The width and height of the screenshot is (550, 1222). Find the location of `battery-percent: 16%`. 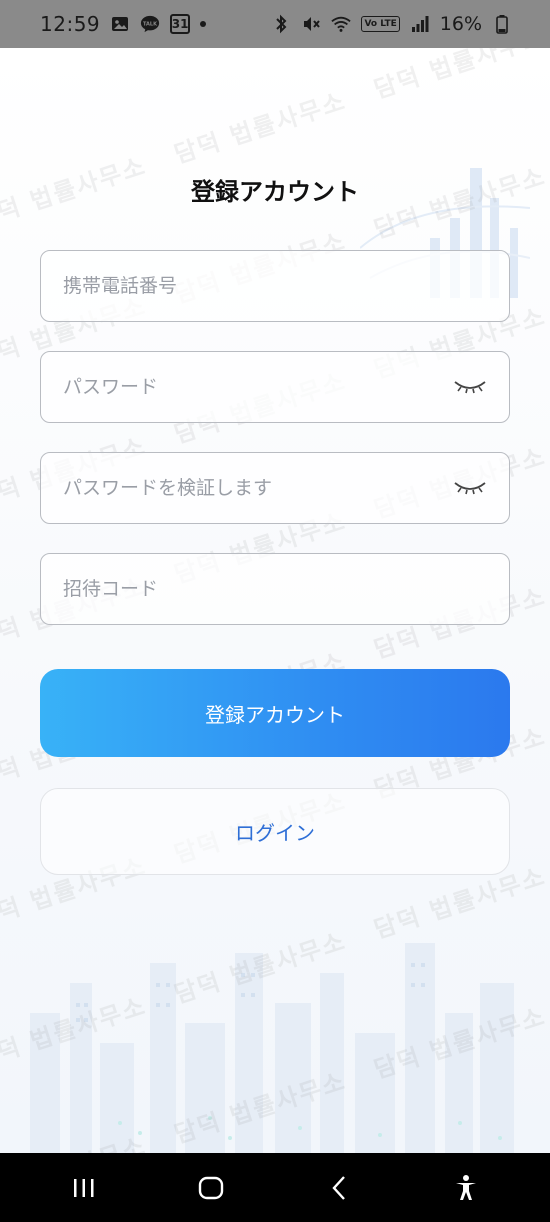

battery-percent: 16% is located at coordinates (460, 24).